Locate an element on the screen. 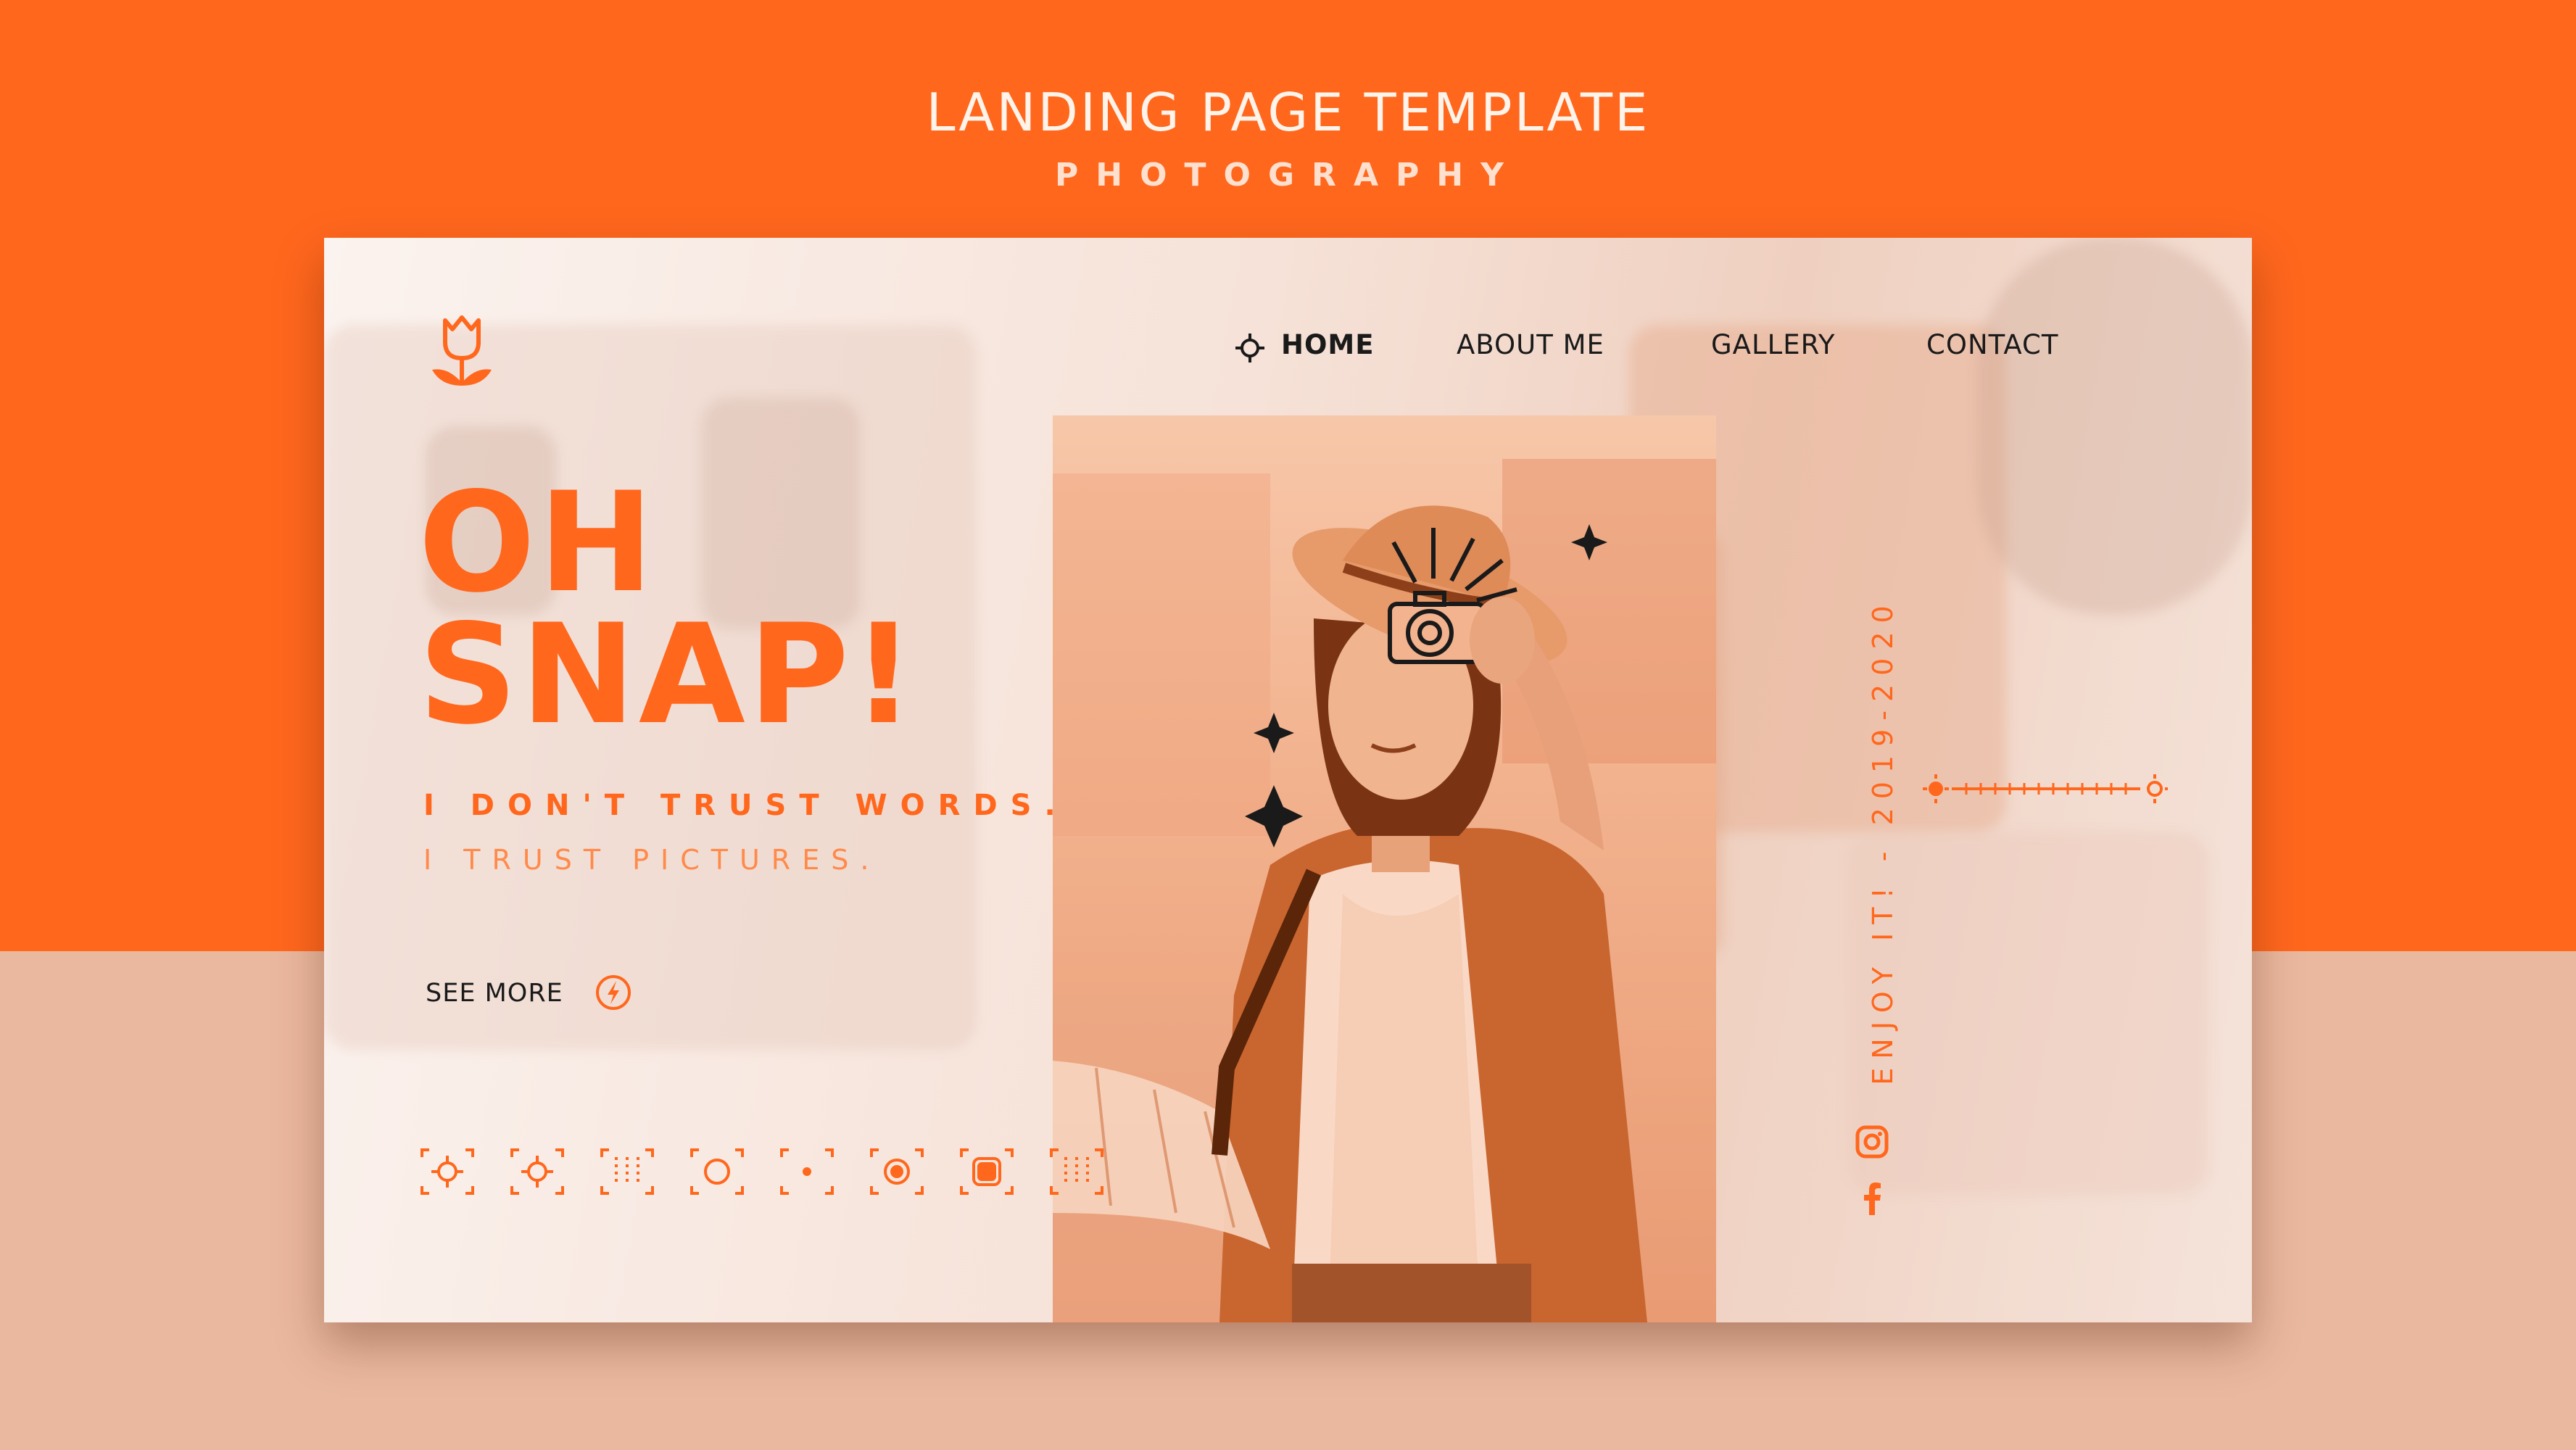  square-icon is located at coordinates (987, 1171).